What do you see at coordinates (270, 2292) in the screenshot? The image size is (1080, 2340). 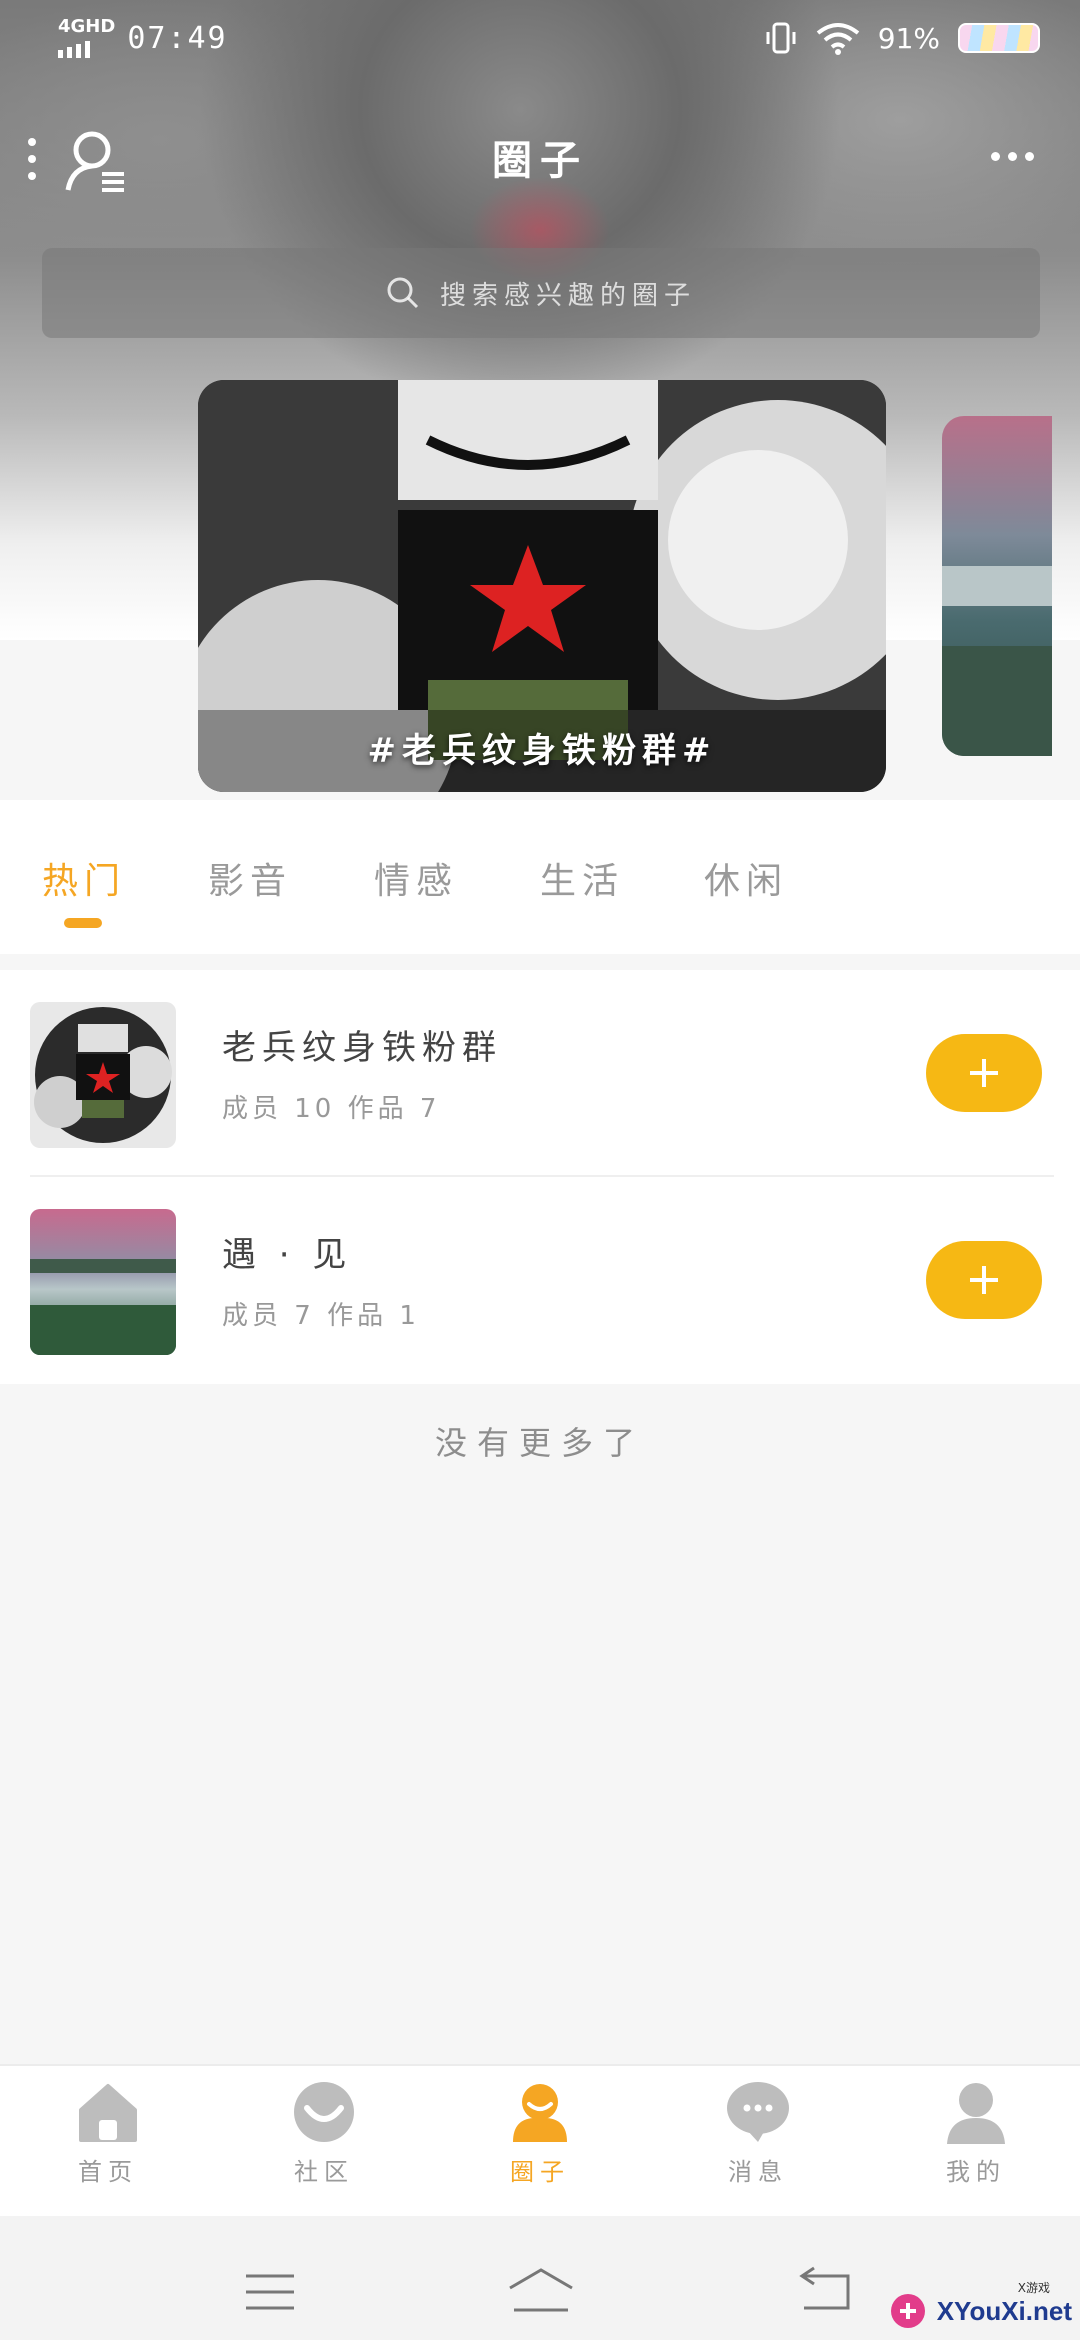 I see `menu-icon` at bounding box center [270, 2292].